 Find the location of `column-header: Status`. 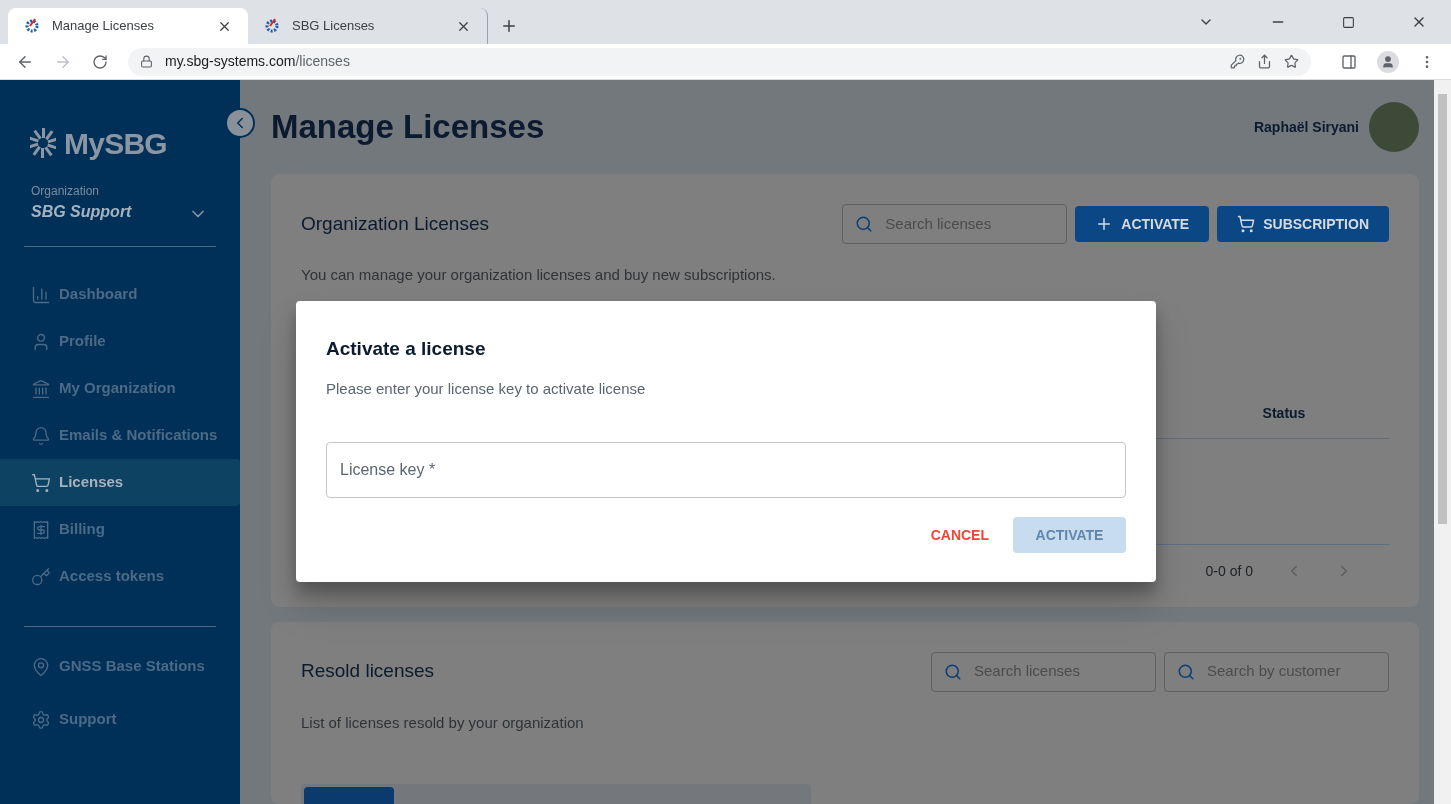

column-header: Status is located at coordinates (1284, 413).